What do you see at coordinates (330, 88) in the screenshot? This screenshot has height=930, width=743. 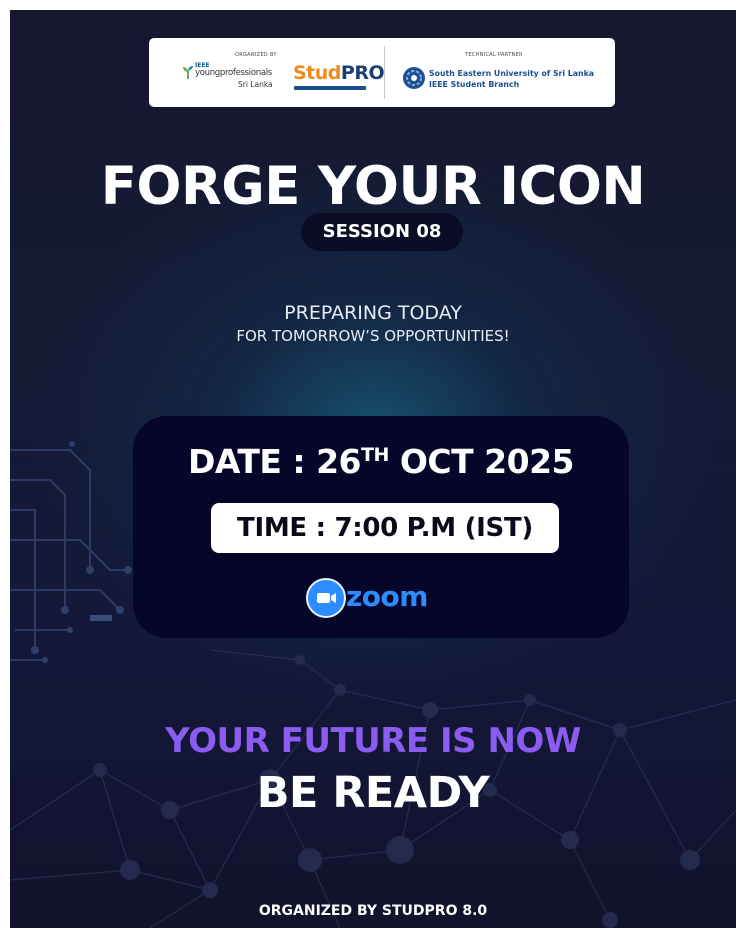 I see `studpro-underline` at bounding box center [330, 88].